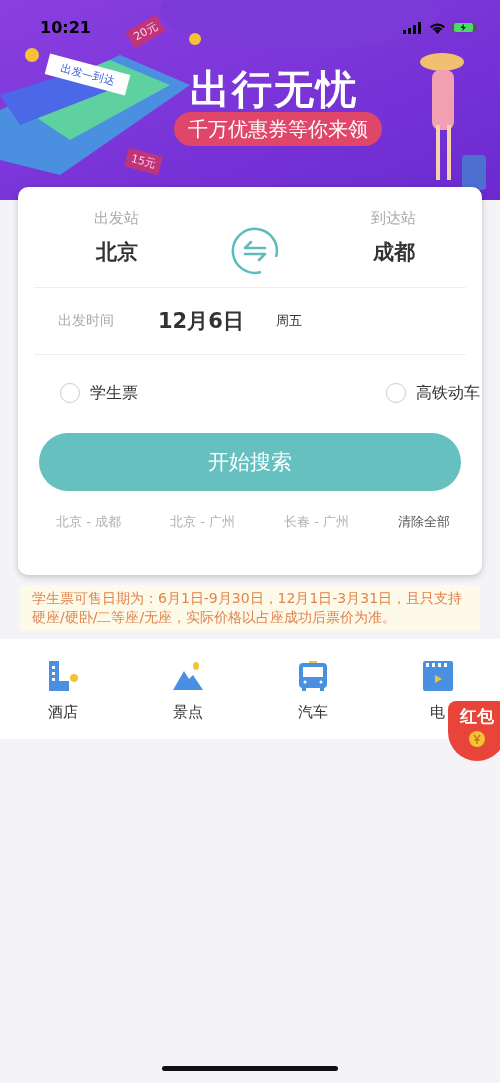 The height and width of the screenshot is (1083, 500). What do you see at coordinates (393, 218) in the screenshot?
I see `station-label: 到达站` at bounding box center [393, 218].